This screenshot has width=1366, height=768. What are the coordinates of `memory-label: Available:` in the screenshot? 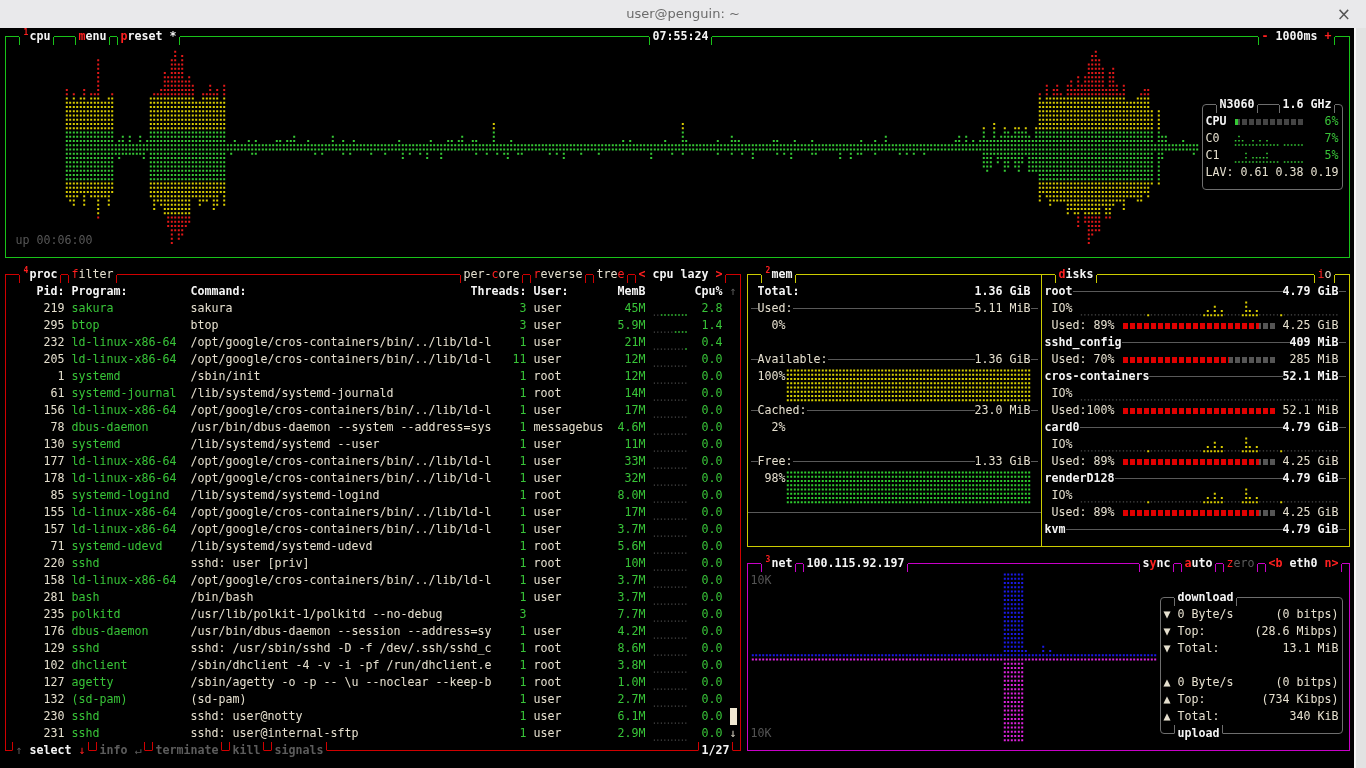 It's located at (792, 359).